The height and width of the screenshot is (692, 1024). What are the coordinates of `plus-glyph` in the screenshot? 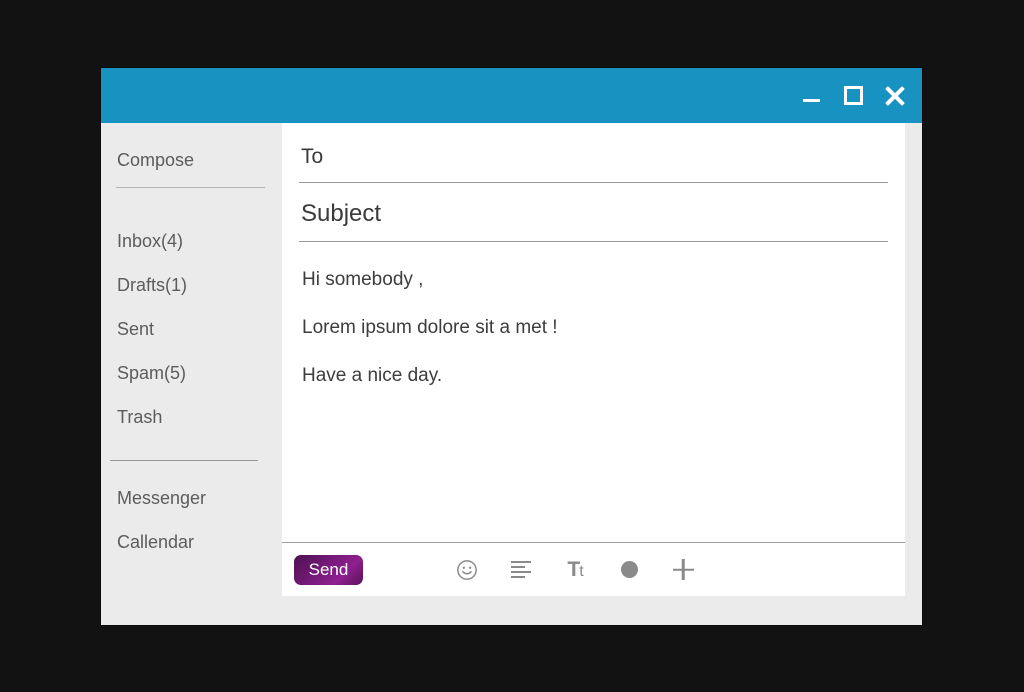 It's located at (683, 569).